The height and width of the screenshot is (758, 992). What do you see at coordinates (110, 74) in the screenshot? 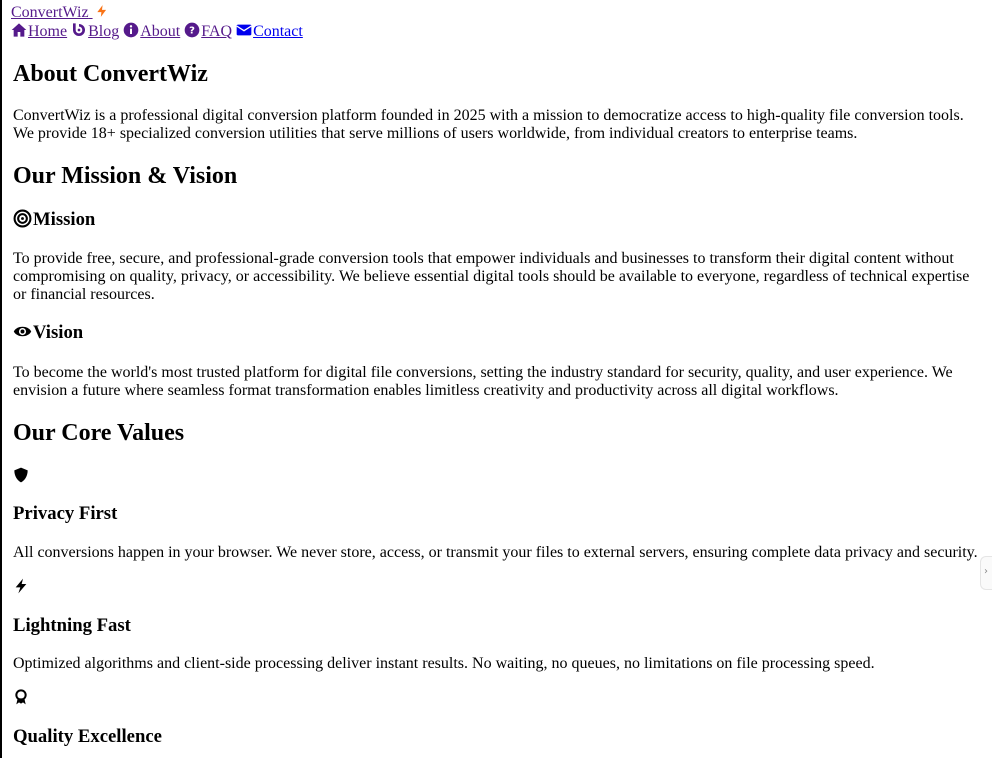
I see `about-title: About ConvertWiz` at bounding box center [110, 74].